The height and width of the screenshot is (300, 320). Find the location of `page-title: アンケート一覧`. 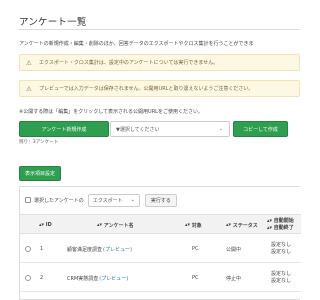

page-title: アンケート一覧 is located at coordinates (53, 22).